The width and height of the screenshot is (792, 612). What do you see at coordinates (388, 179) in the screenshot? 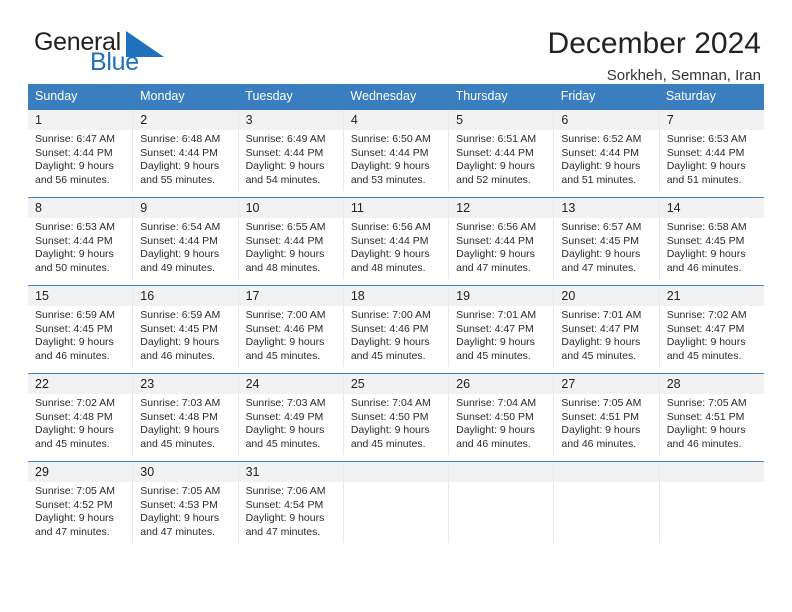
I see `daylight-text-line2: and 53 minutes.` at bounding box center [388, 179].